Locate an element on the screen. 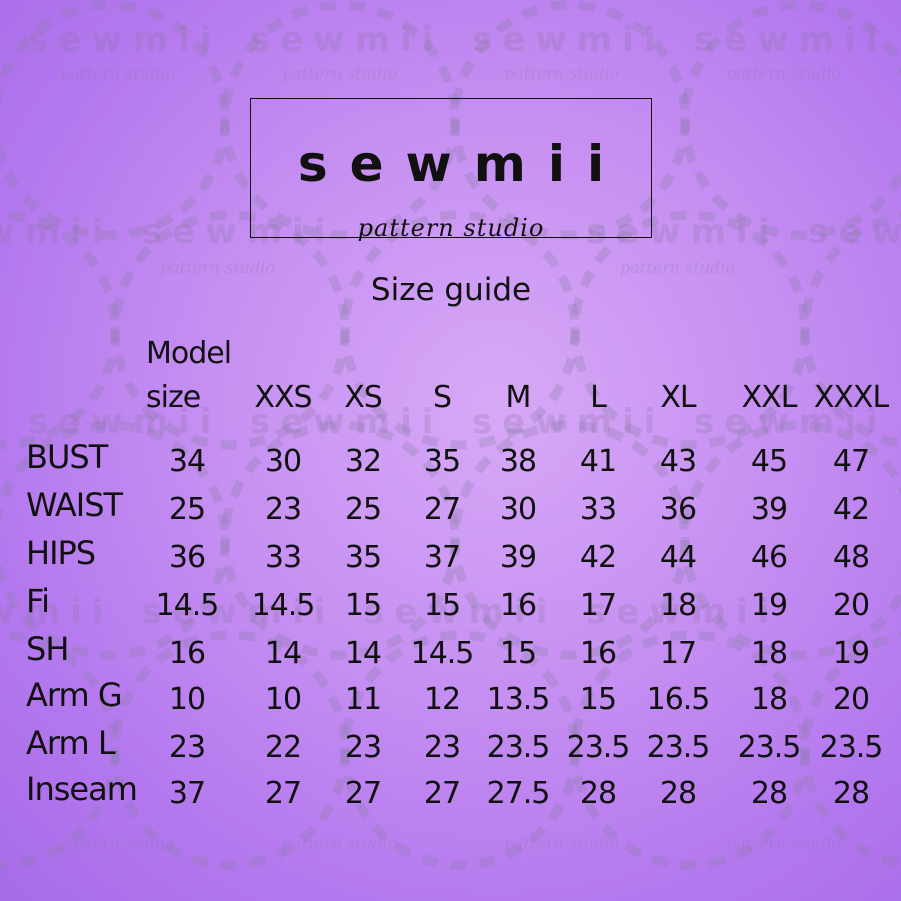 The image size is (901, 901). table-cell: 41 is located at coordinates (598, 461).